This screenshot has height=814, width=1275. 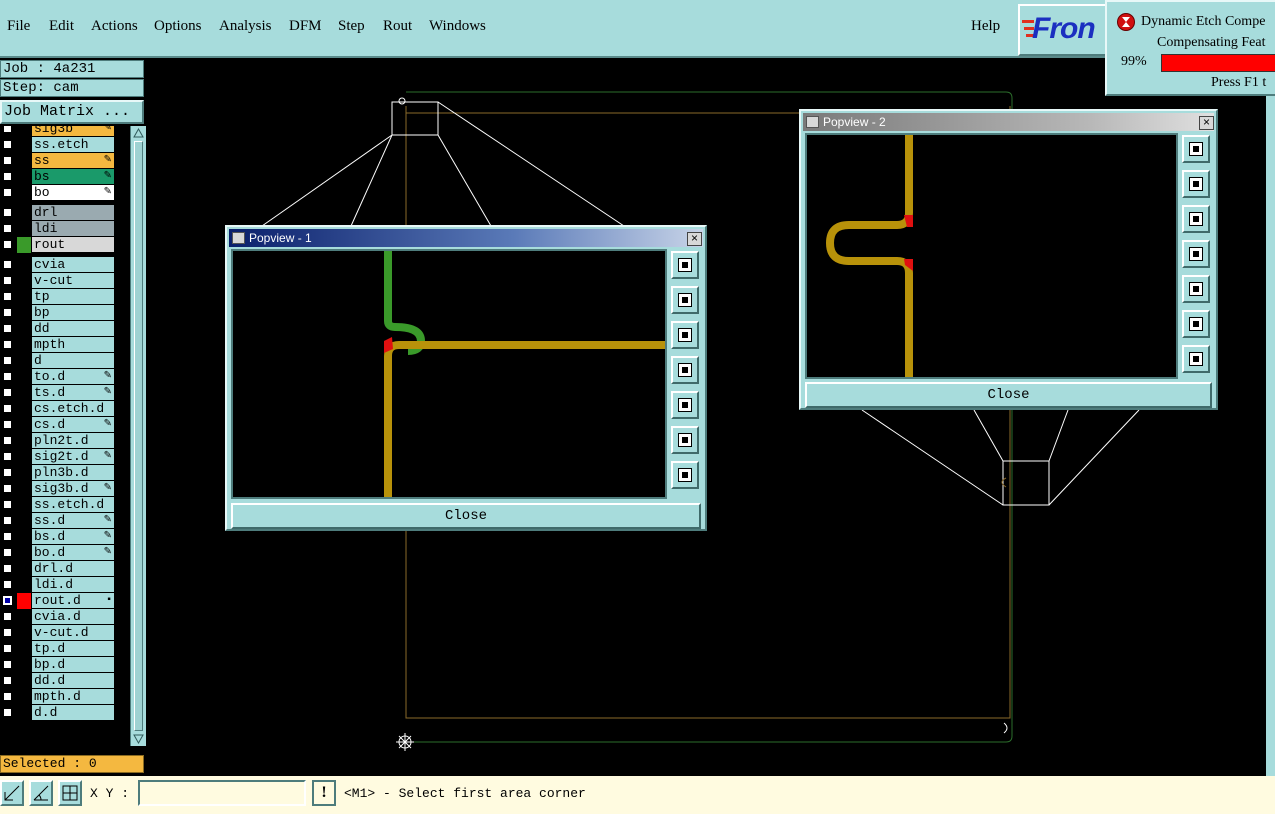 I want to click on layer-row: v-cut.d, so click(x=65, y=633).